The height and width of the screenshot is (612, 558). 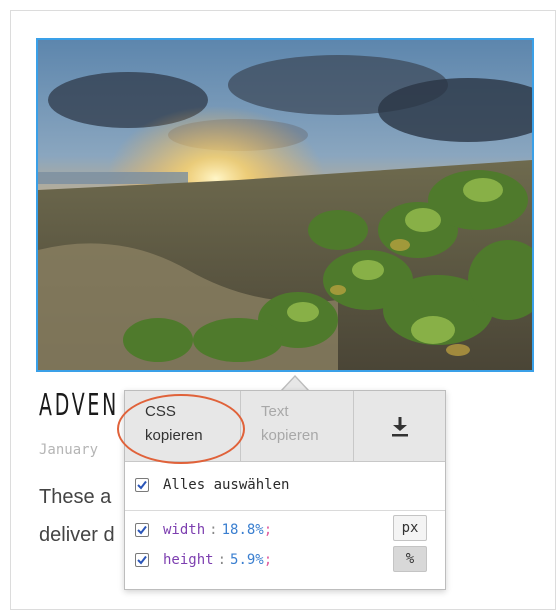 What do you see at coordinates (242, 530) in the screenshot?
I see `property-value: 18.8%` at bounding box center [242, 530].